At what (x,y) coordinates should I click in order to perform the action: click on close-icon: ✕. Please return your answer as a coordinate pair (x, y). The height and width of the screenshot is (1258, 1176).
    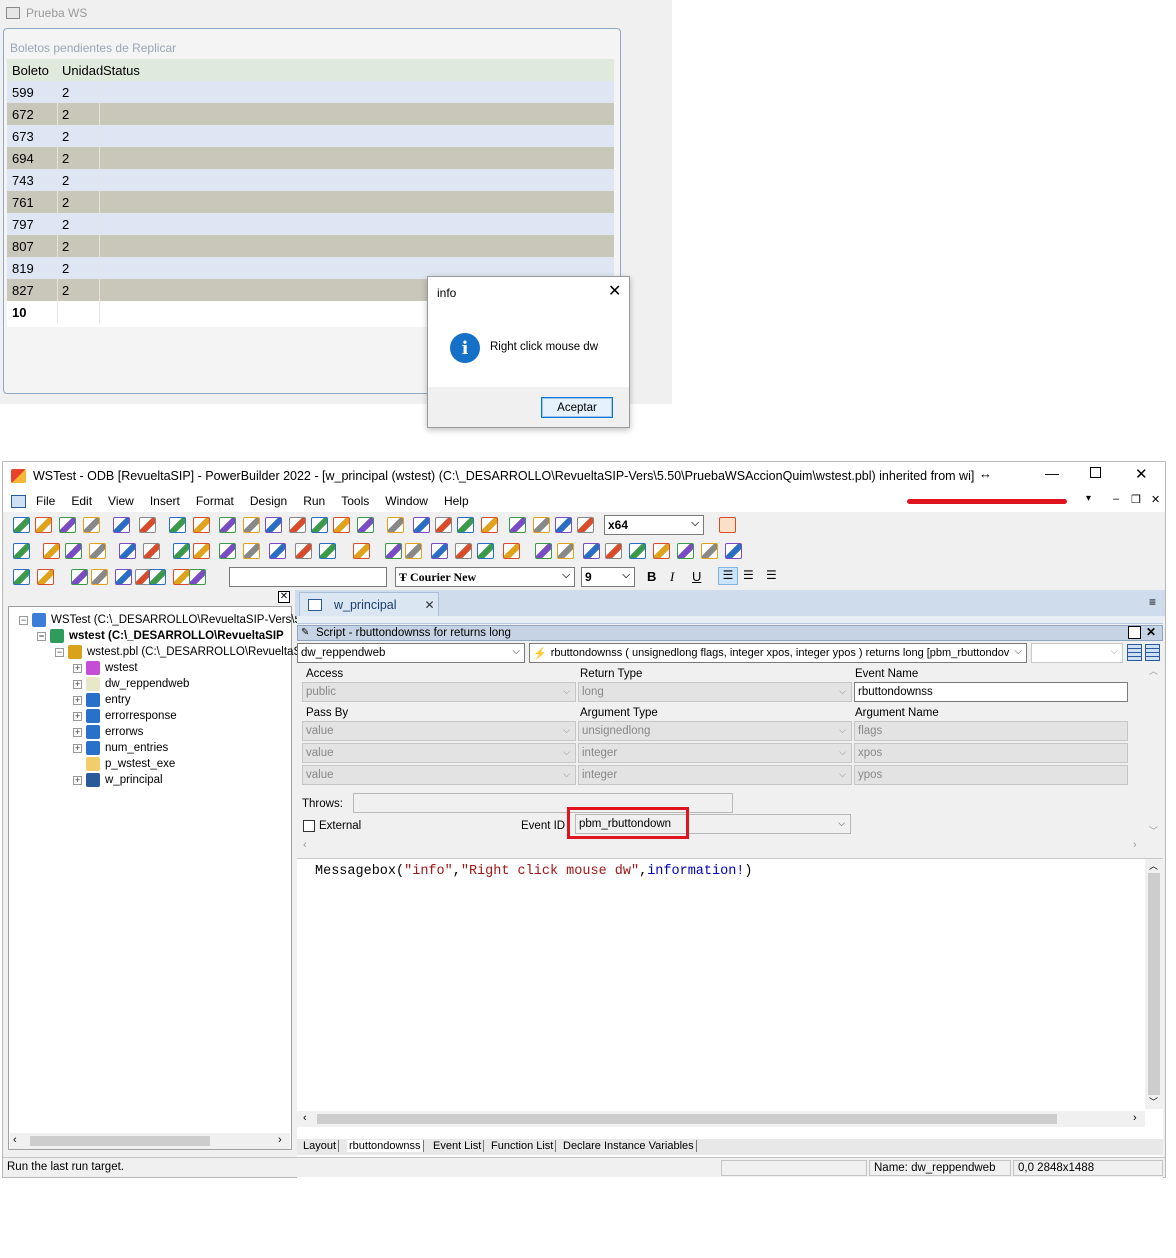
    Looking at the image, I should click on (614, 291).